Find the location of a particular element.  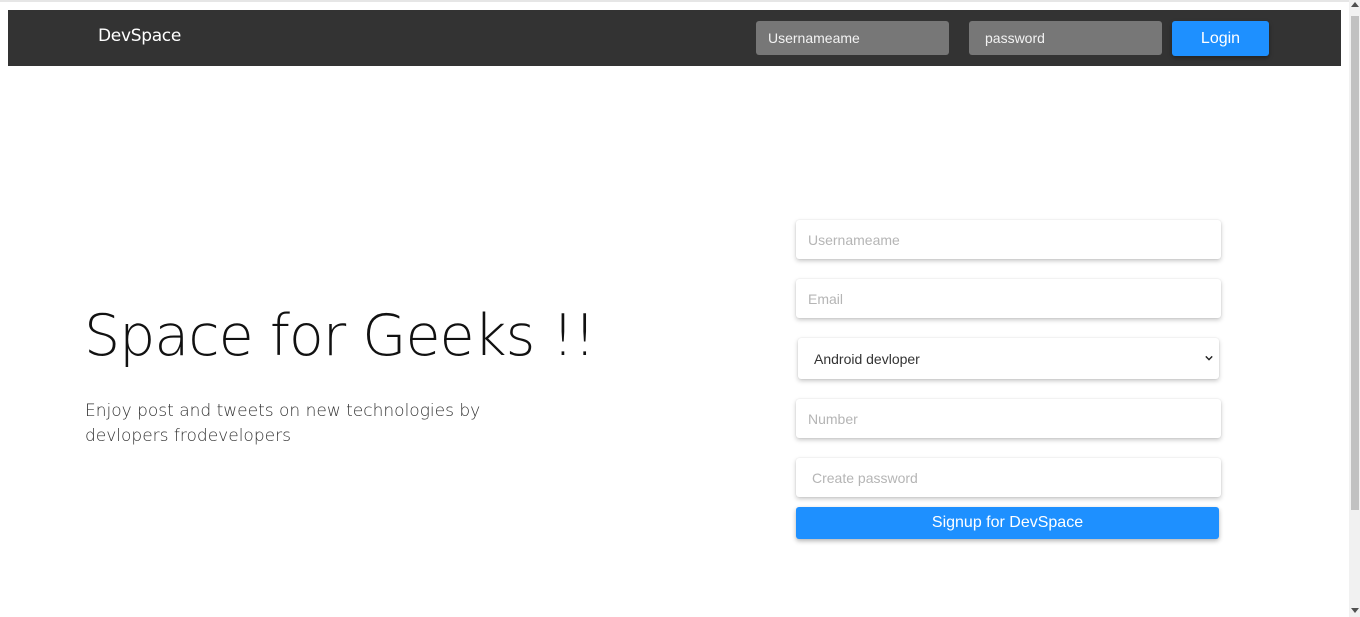

brand-logo: DevSpace is located at coordinates (139, 36).